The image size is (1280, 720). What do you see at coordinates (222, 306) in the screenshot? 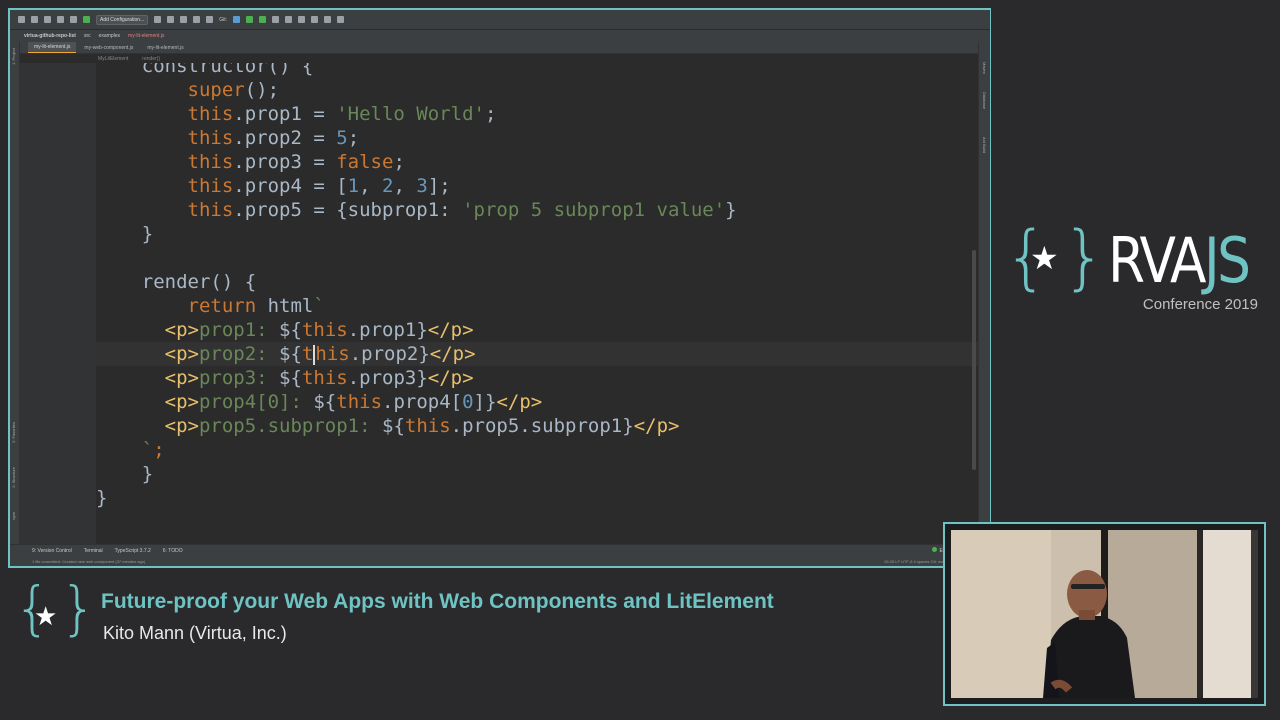
I see `code-token: return` at bounding box center [222, 306].